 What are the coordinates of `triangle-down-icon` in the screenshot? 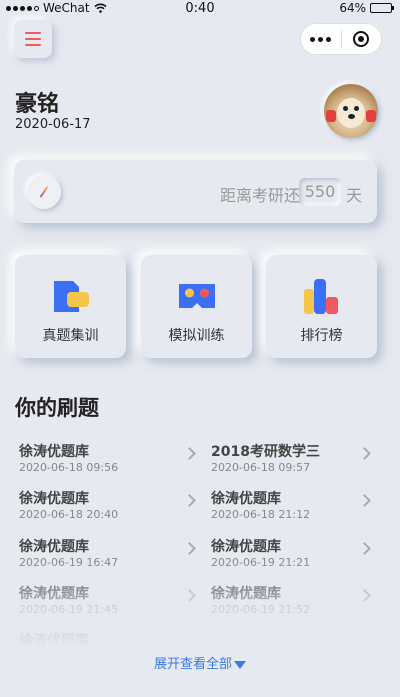 It's located at (240, 664).